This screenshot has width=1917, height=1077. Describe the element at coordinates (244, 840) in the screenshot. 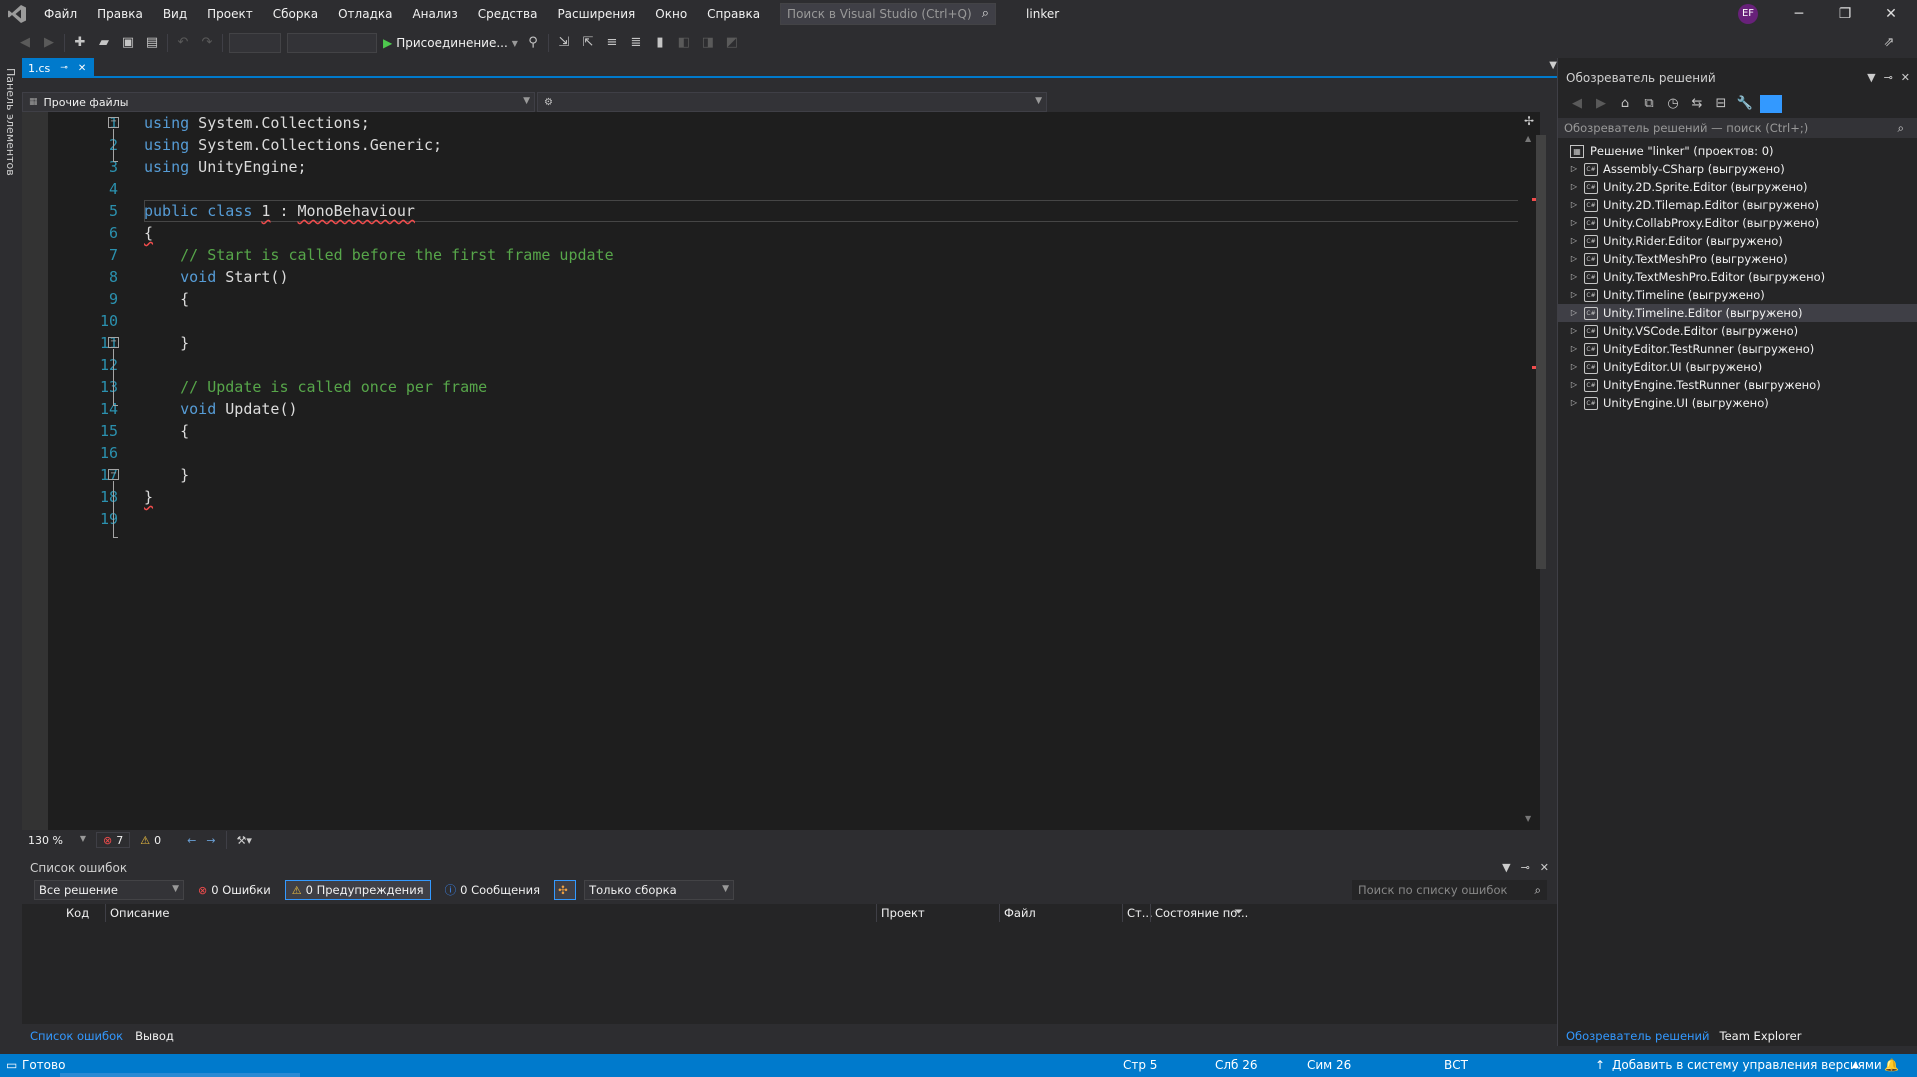

I see `quick-actions-icon: ⚒▾` at that location.